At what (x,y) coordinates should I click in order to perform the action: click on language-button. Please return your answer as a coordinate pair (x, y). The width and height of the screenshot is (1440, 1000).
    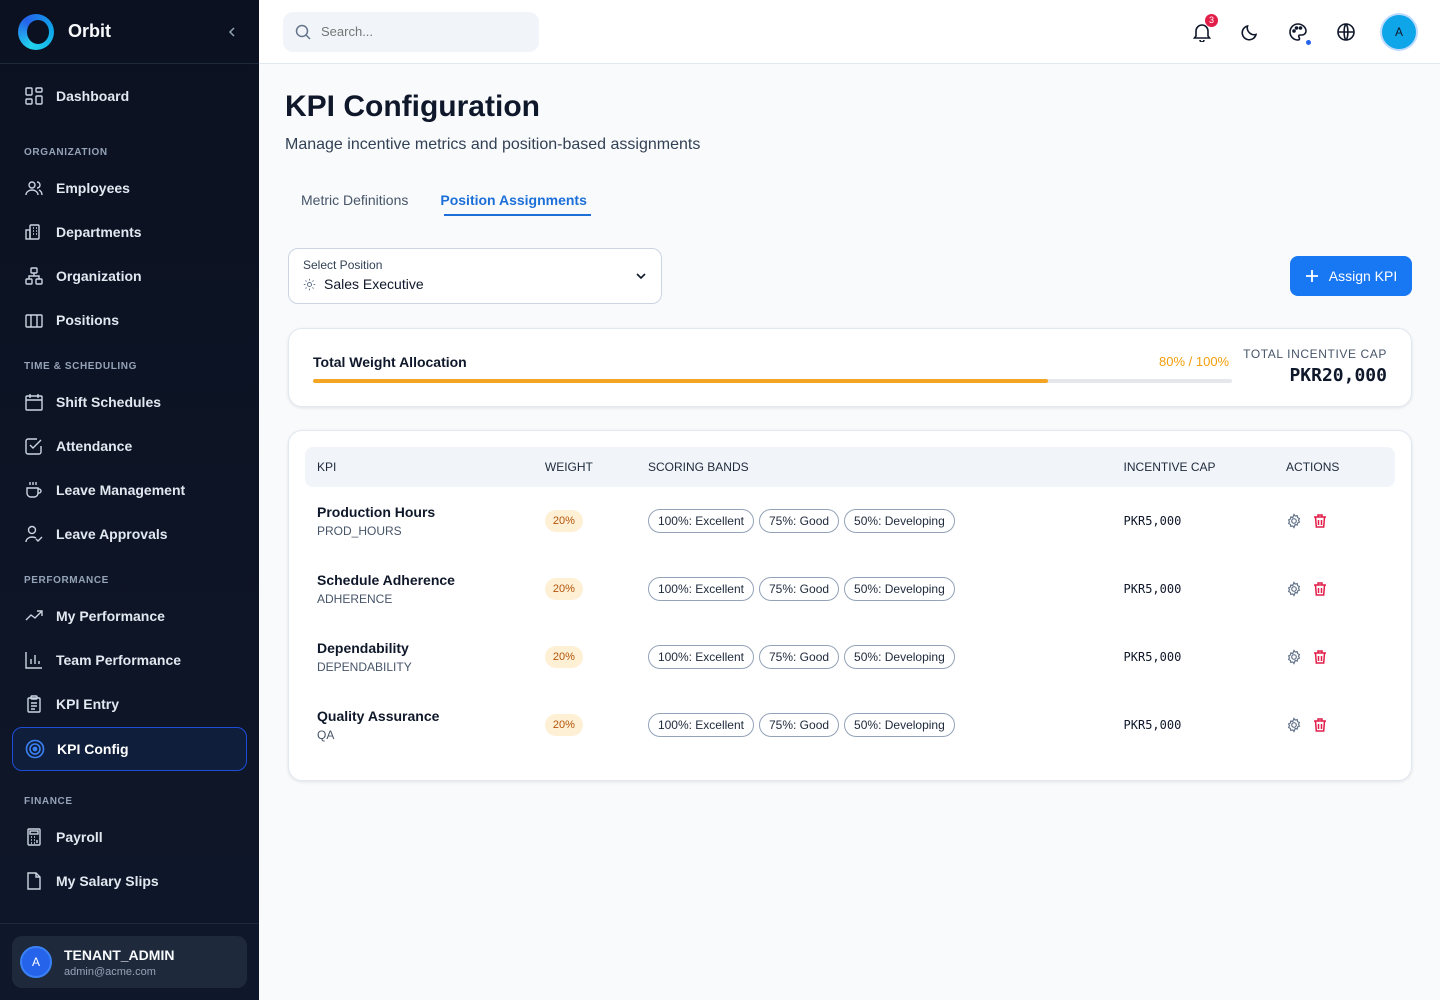
    Looking at the image, I should click on (1346, 32).